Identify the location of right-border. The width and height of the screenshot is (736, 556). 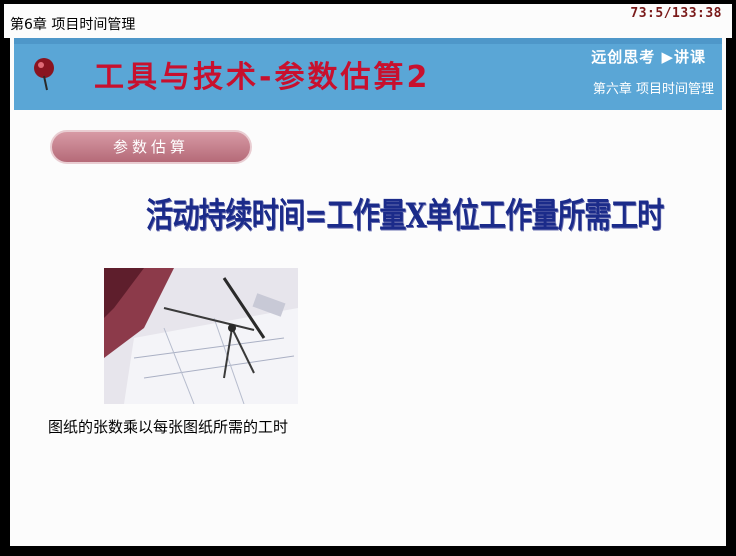
(734, 278).